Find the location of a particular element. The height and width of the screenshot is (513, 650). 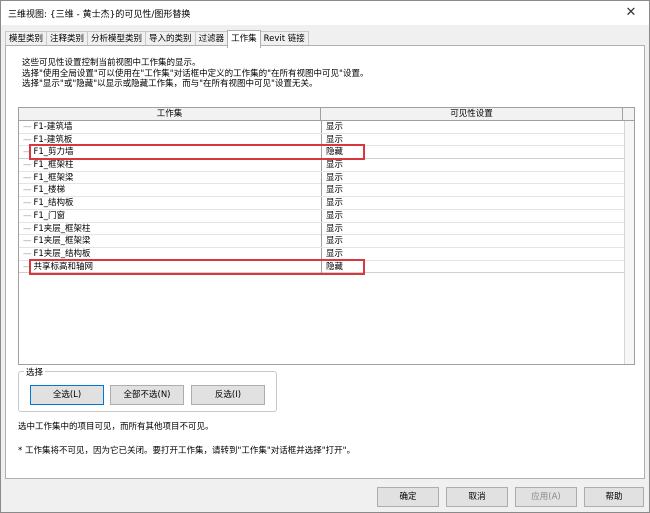

table-row: — F1_剪力墙 隐藏 is located at coordinates (321, 153).